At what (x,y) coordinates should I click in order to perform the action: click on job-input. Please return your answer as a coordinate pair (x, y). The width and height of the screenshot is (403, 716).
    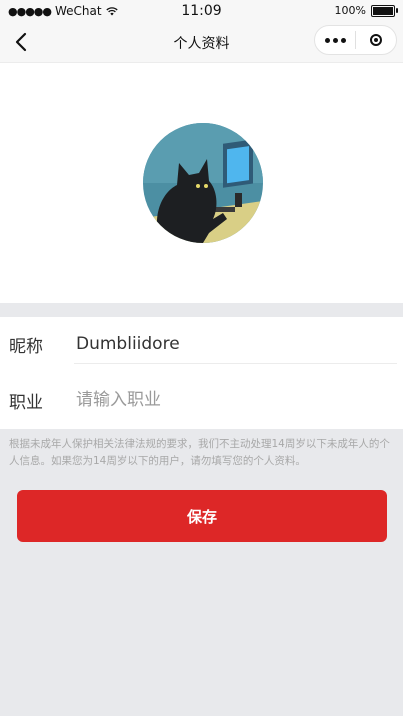
    Looking at the image, I should click on (235, 400).